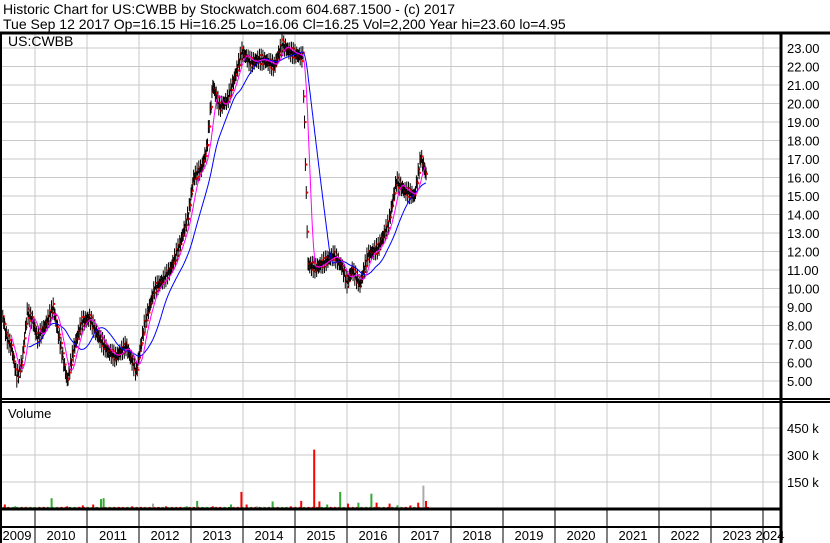  What do you see at coordinates (113, 535) in the screenshot?
I see `year-label: 2011` at bounding box center [113, 535].